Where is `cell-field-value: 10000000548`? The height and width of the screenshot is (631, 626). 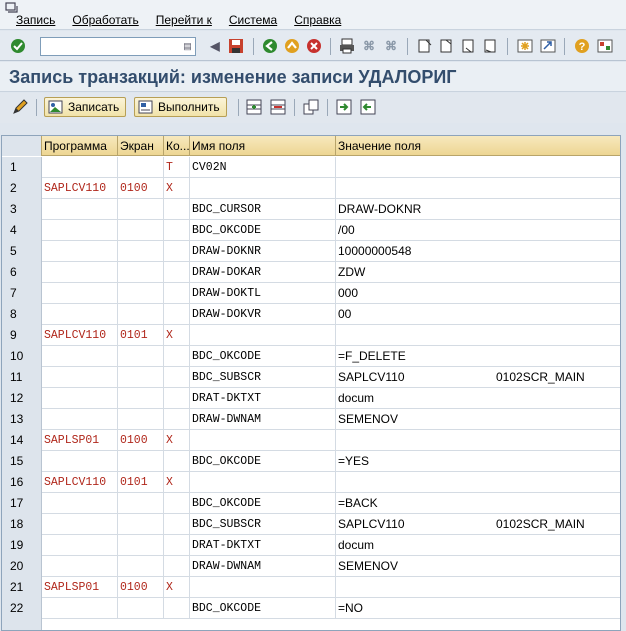
cell-field-value: 10000000548 is located at coordinates (478, 251).